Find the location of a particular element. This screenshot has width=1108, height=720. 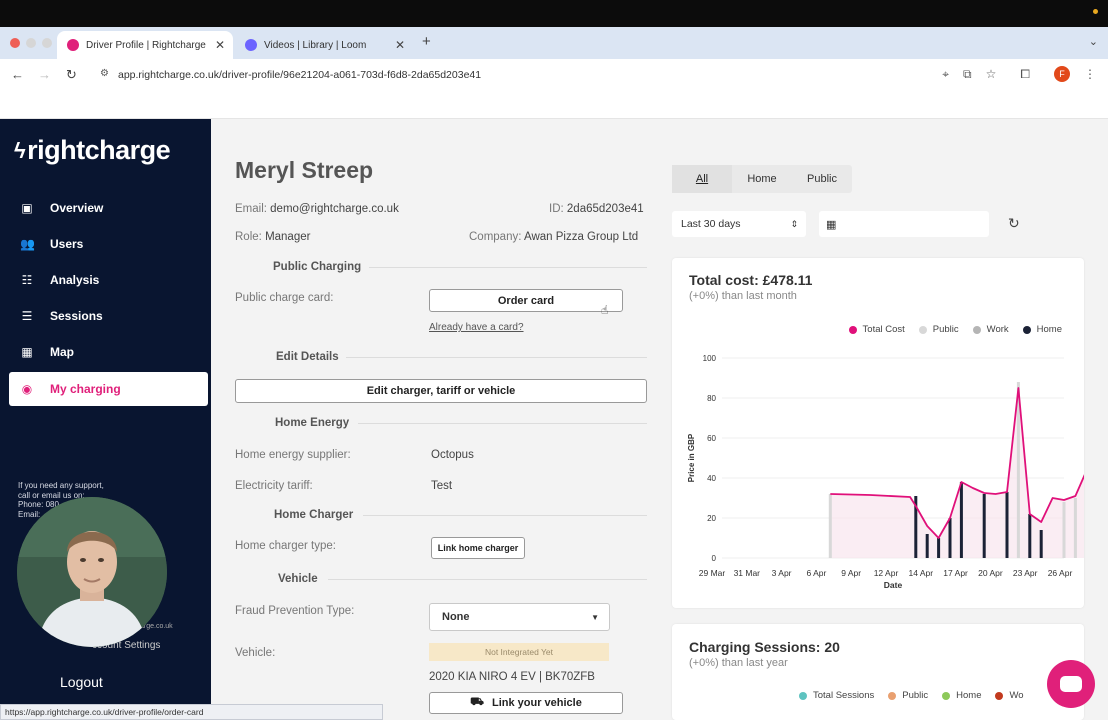

legend-label: Total Sessions is located at coordinates (844, 695).